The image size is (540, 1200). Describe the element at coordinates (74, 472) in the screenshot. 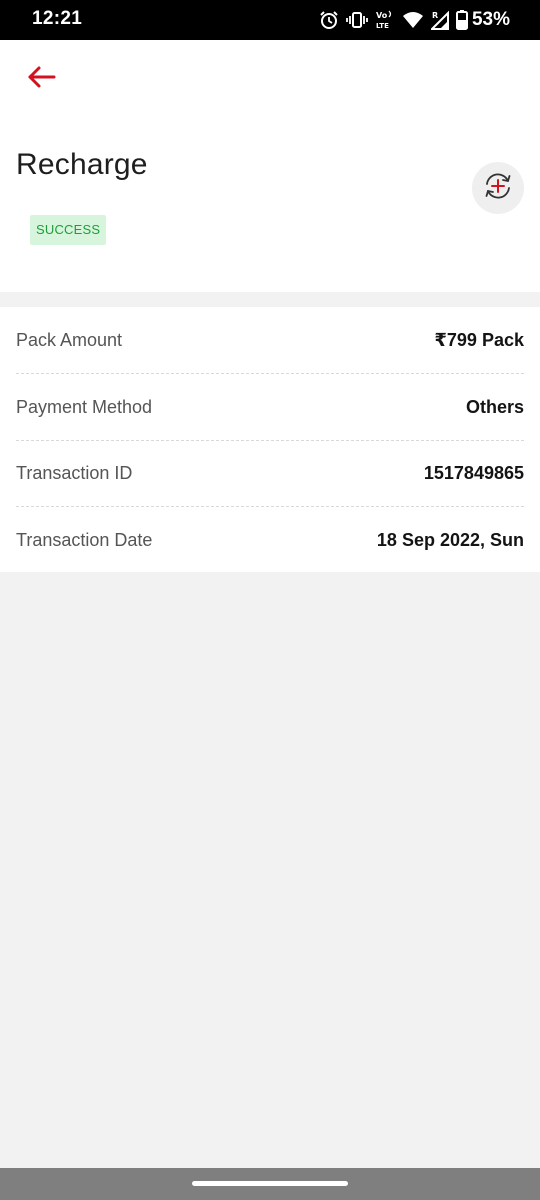

I see `detail-label: Transaction ID` at that location.